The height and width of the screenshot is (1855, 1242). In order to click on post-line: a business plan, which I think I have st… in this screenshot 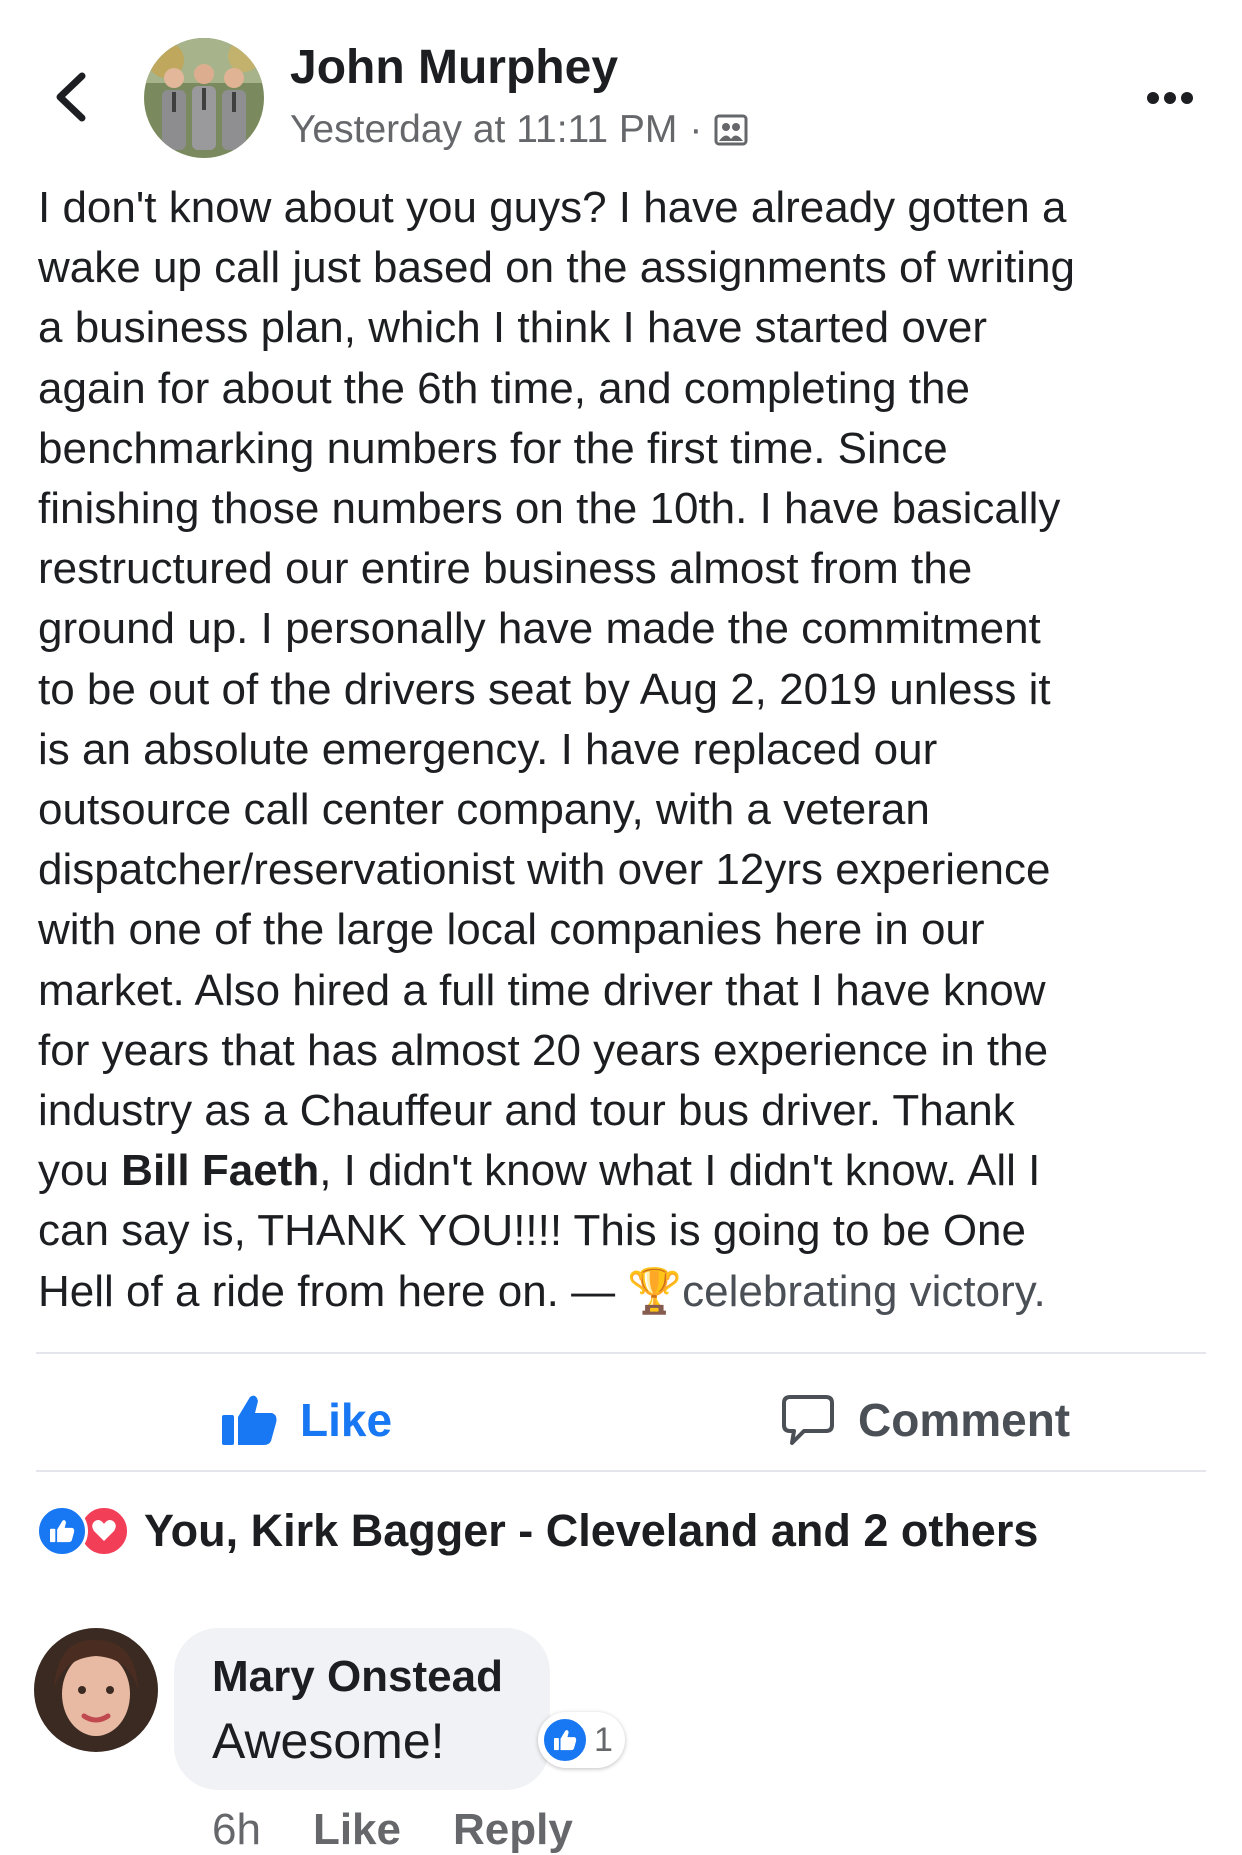, I will do `click(512, 328)`.